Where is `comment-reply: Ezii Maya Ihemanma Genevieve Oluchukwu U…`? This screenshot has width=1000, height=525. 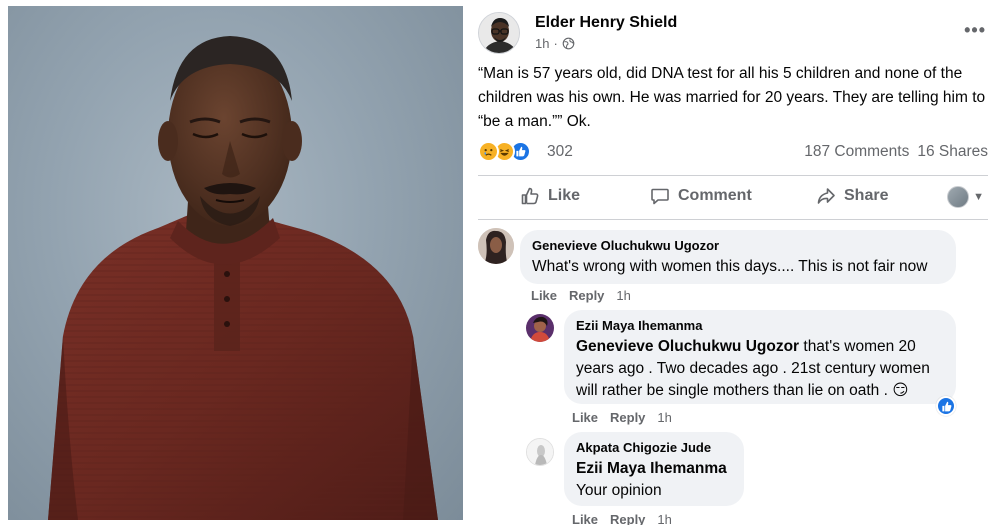
comment-reply: Ezii Maya Ihemanma Genevieve Oluchukwu U… is located at coordinates (733, 370).